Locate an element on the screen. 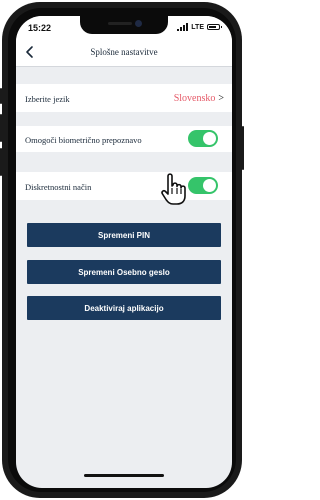 This screenshot has width=320, height=500. language-label: Izberite jezik is located at coordinates (47, 99).